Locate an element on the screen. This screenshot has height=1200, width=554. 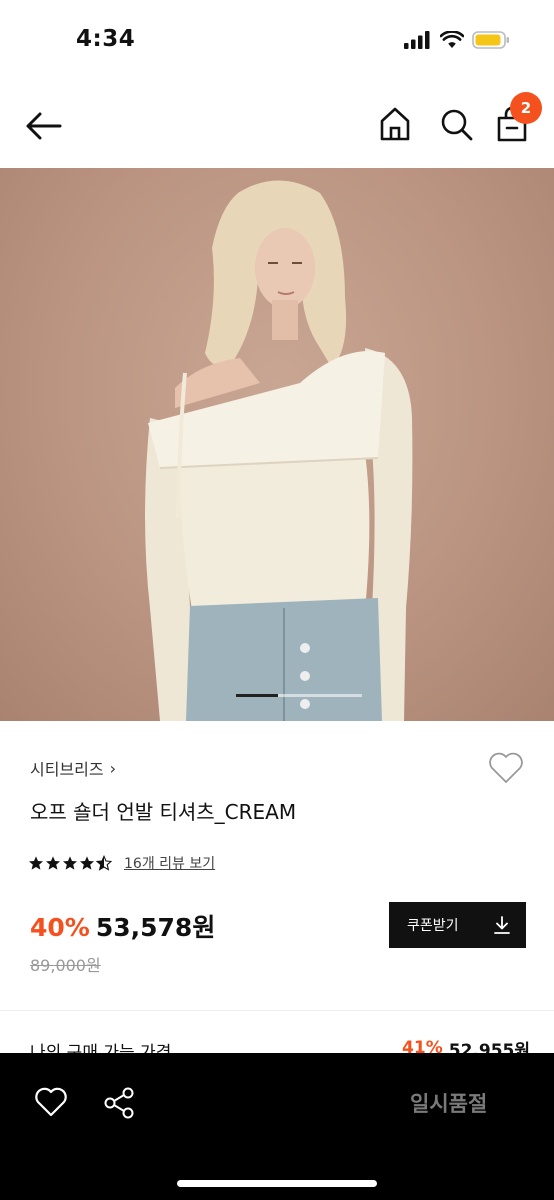
back-arrow-icon is located at coordinates (44, 126).